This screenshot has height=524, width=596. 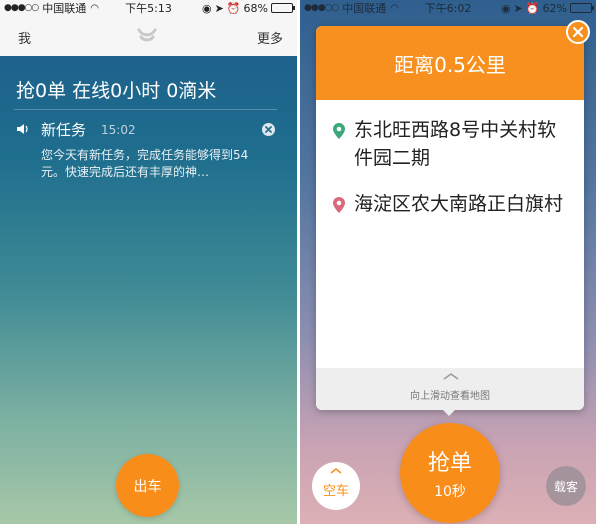 What do you see at coordinates (450, 396) in the screenshot?
I see `swipe-hint: 向上滑动查看地图` at bounding box center [450, 396].